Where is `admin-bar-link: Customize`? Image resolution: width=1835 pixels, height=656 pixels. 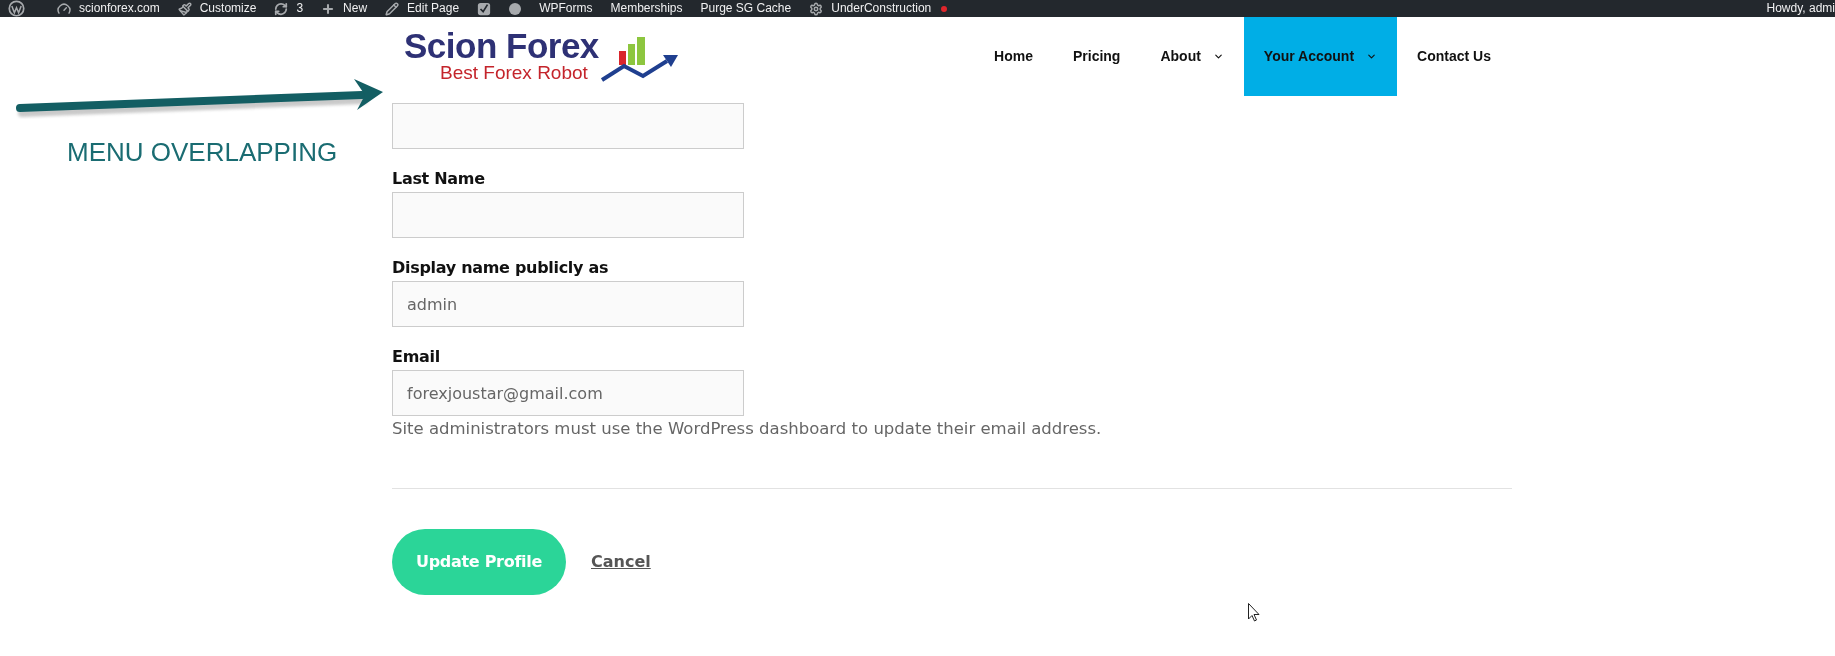
admin-bar-link: Customize is located at coordinates (217, 8).